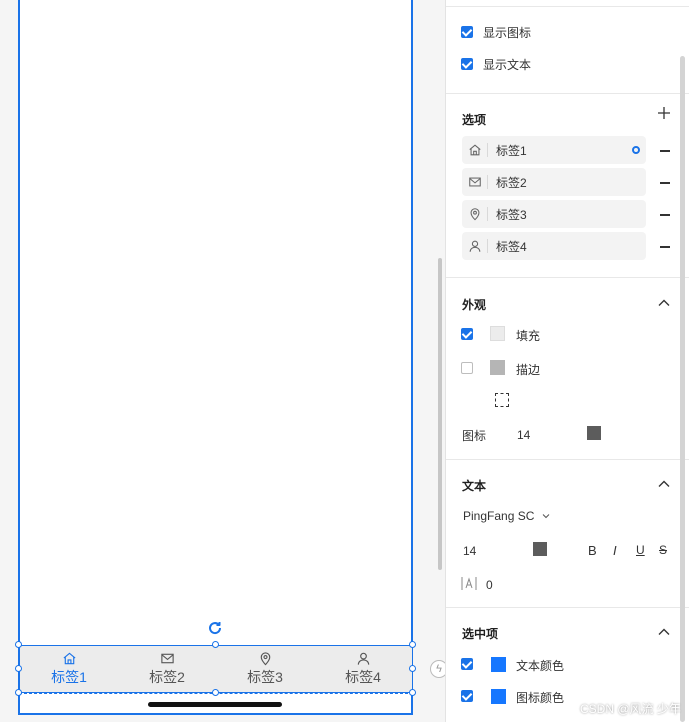 This screenshot has width=689, height=722. I want to click on option-item-3: 标签3, so click(554, 214).